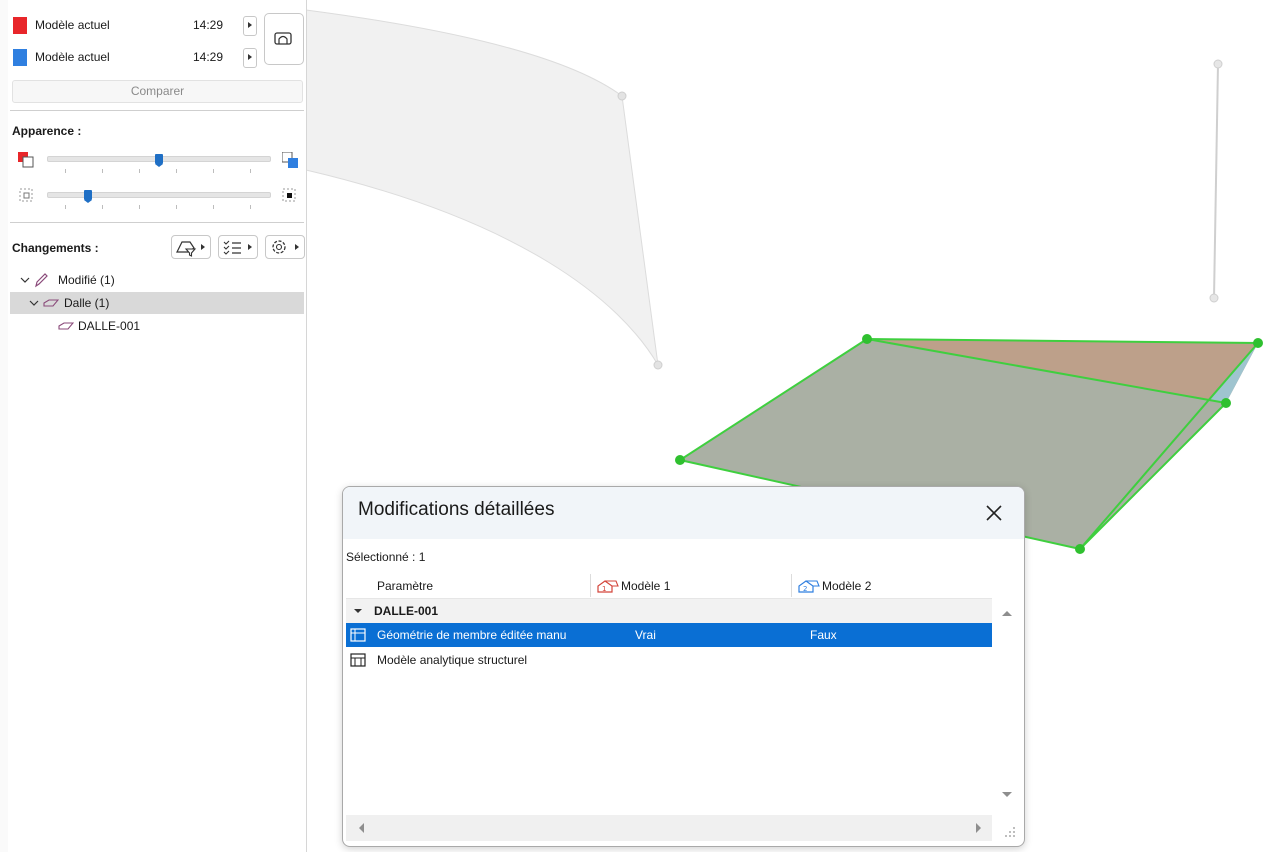 This screenshot has height=852, width=1263. I want to click on scroll-up-icon, so click(1007, 614).